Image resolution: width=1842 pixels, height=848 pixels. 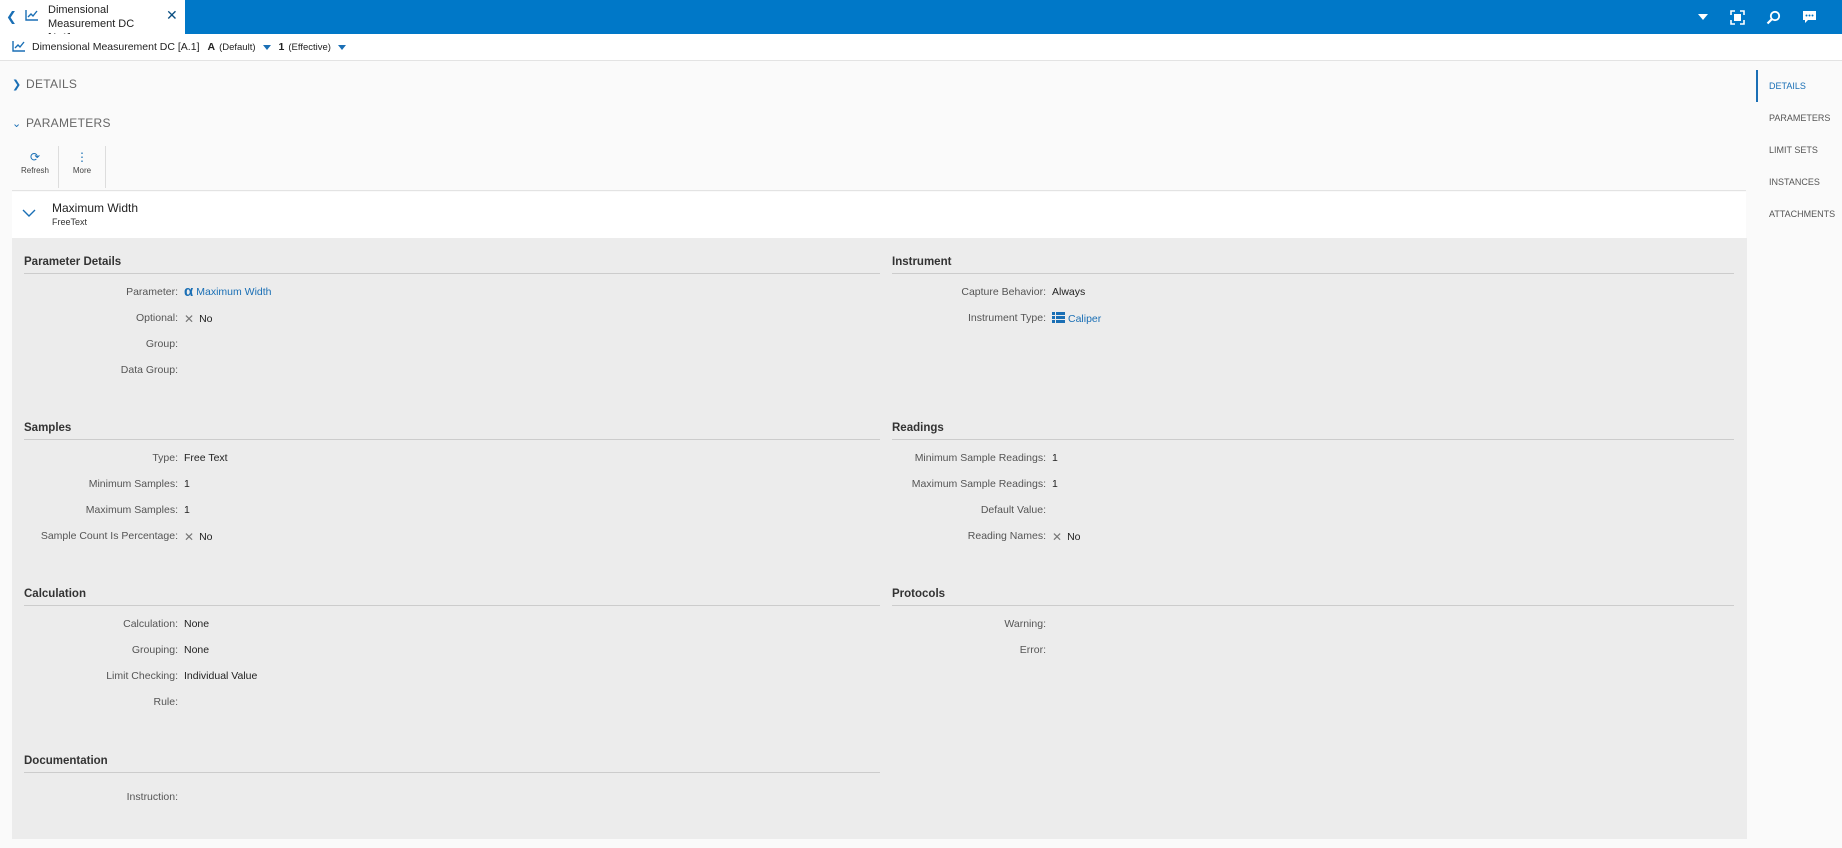 I want to click on field-row: Error:, so click(x=1313, y=651).